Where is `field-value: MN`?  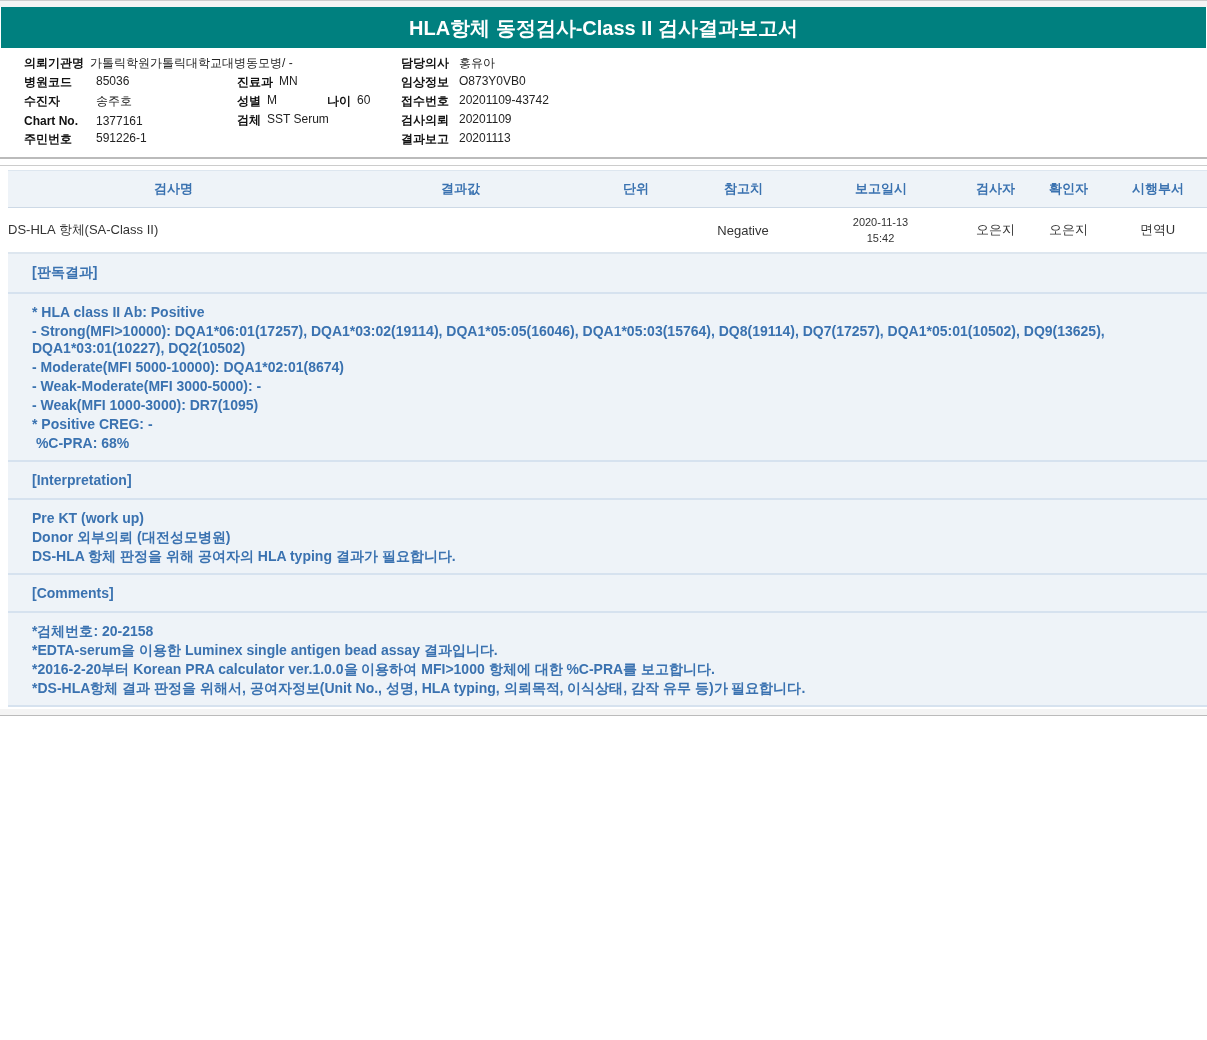
field-value: MN is located at coordinates (288, 82).